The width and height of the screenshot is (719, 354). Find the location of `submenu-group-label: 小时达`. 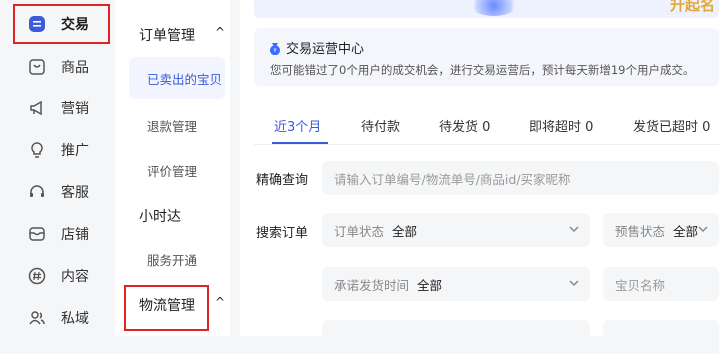

submenu-group-label: 小时达 is located at coordinates (160, 217).